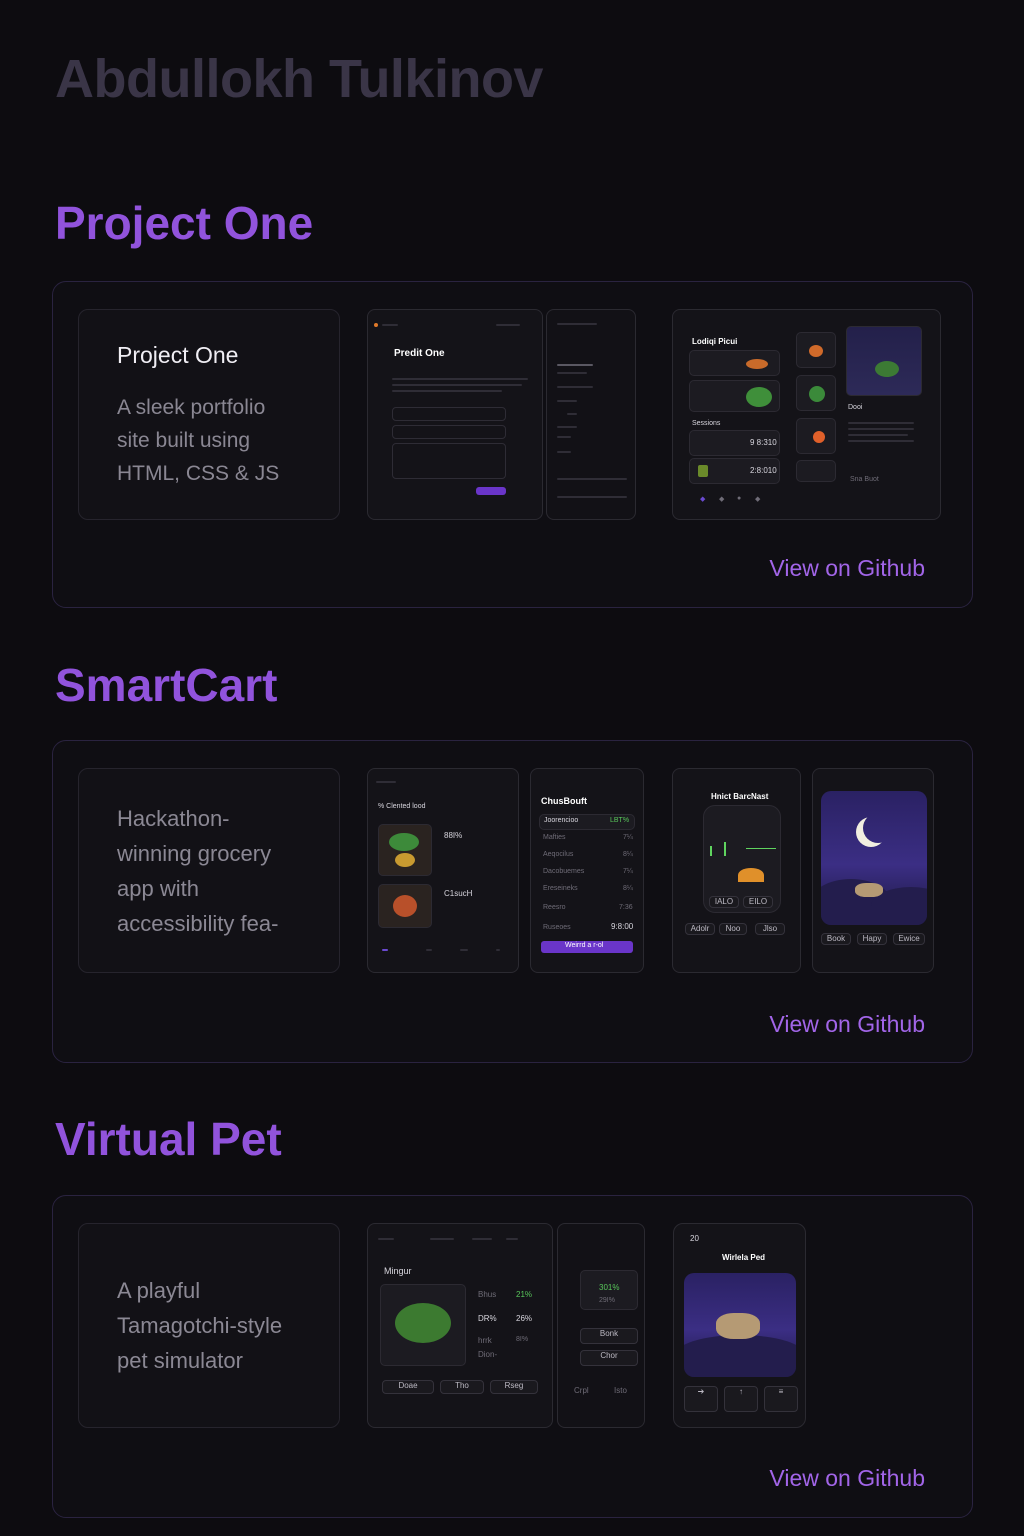  I want to click on pet-name: Mingur, so click(398, 1271).